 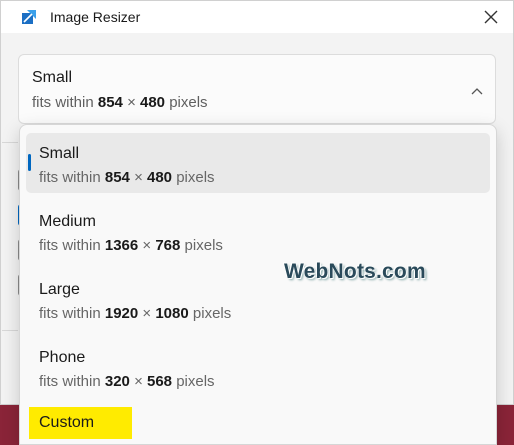 I want to click on selected-size-name: Small, so click(x=52, y=77).